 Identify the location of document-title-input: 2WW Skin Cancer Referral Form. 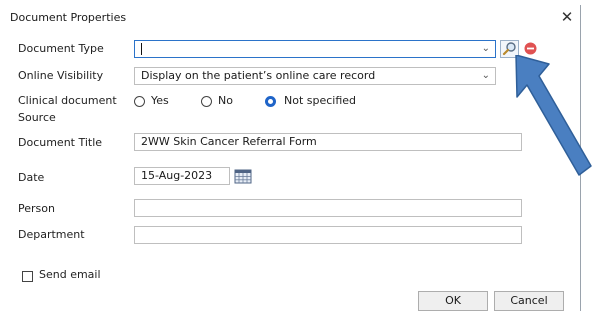
(328, 142).